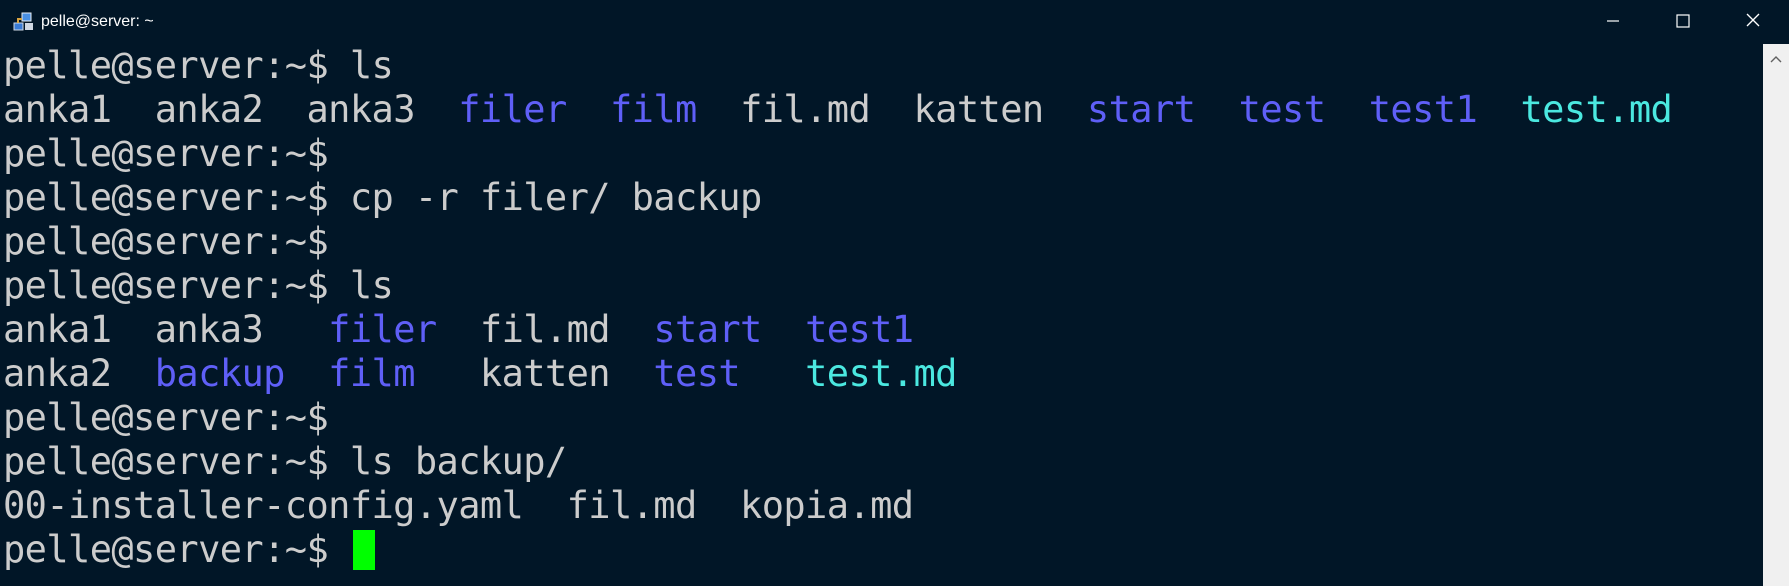  I want to click on terminal-line: 00-installer-config.yaml fil.md kopia.md, so click(880, 506).